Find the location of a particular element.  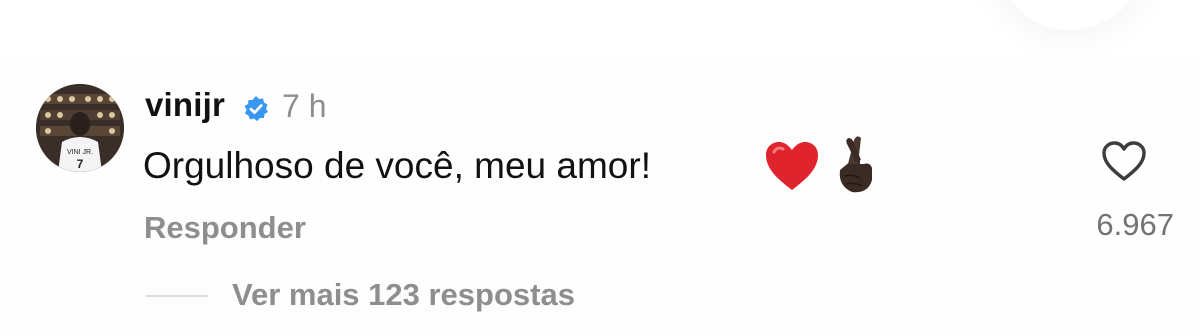

reply-button: Responder is located at coordinates (225, 228).